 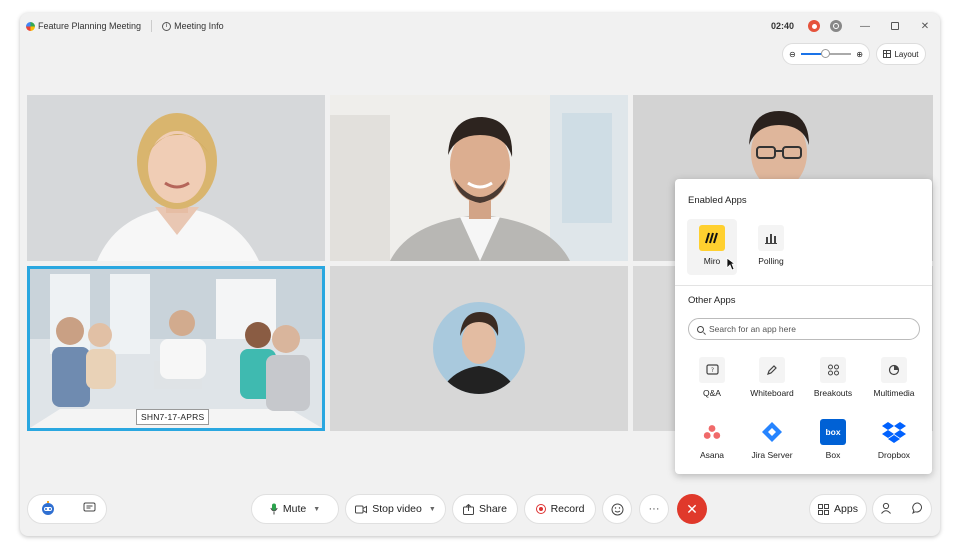 I want to click on app-breakouts: Breakouts, so click(x=833, y=377).